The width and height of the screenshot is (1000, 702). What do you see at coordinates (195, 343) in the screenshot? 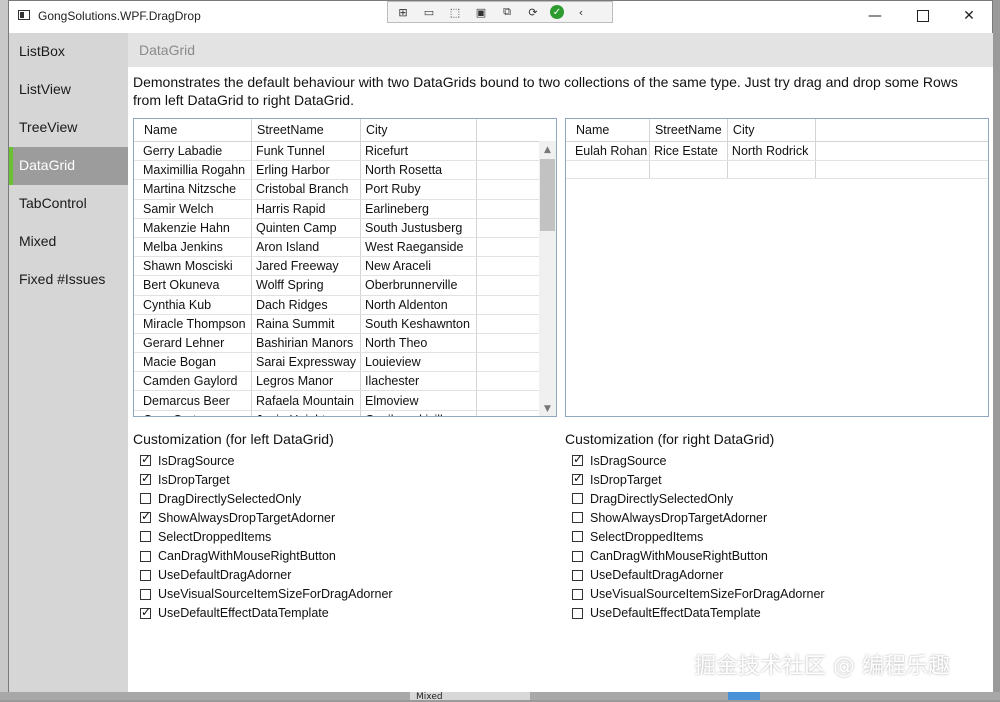
I see `cell-name: Gerard Lehner` at bounding box center [195, 343].